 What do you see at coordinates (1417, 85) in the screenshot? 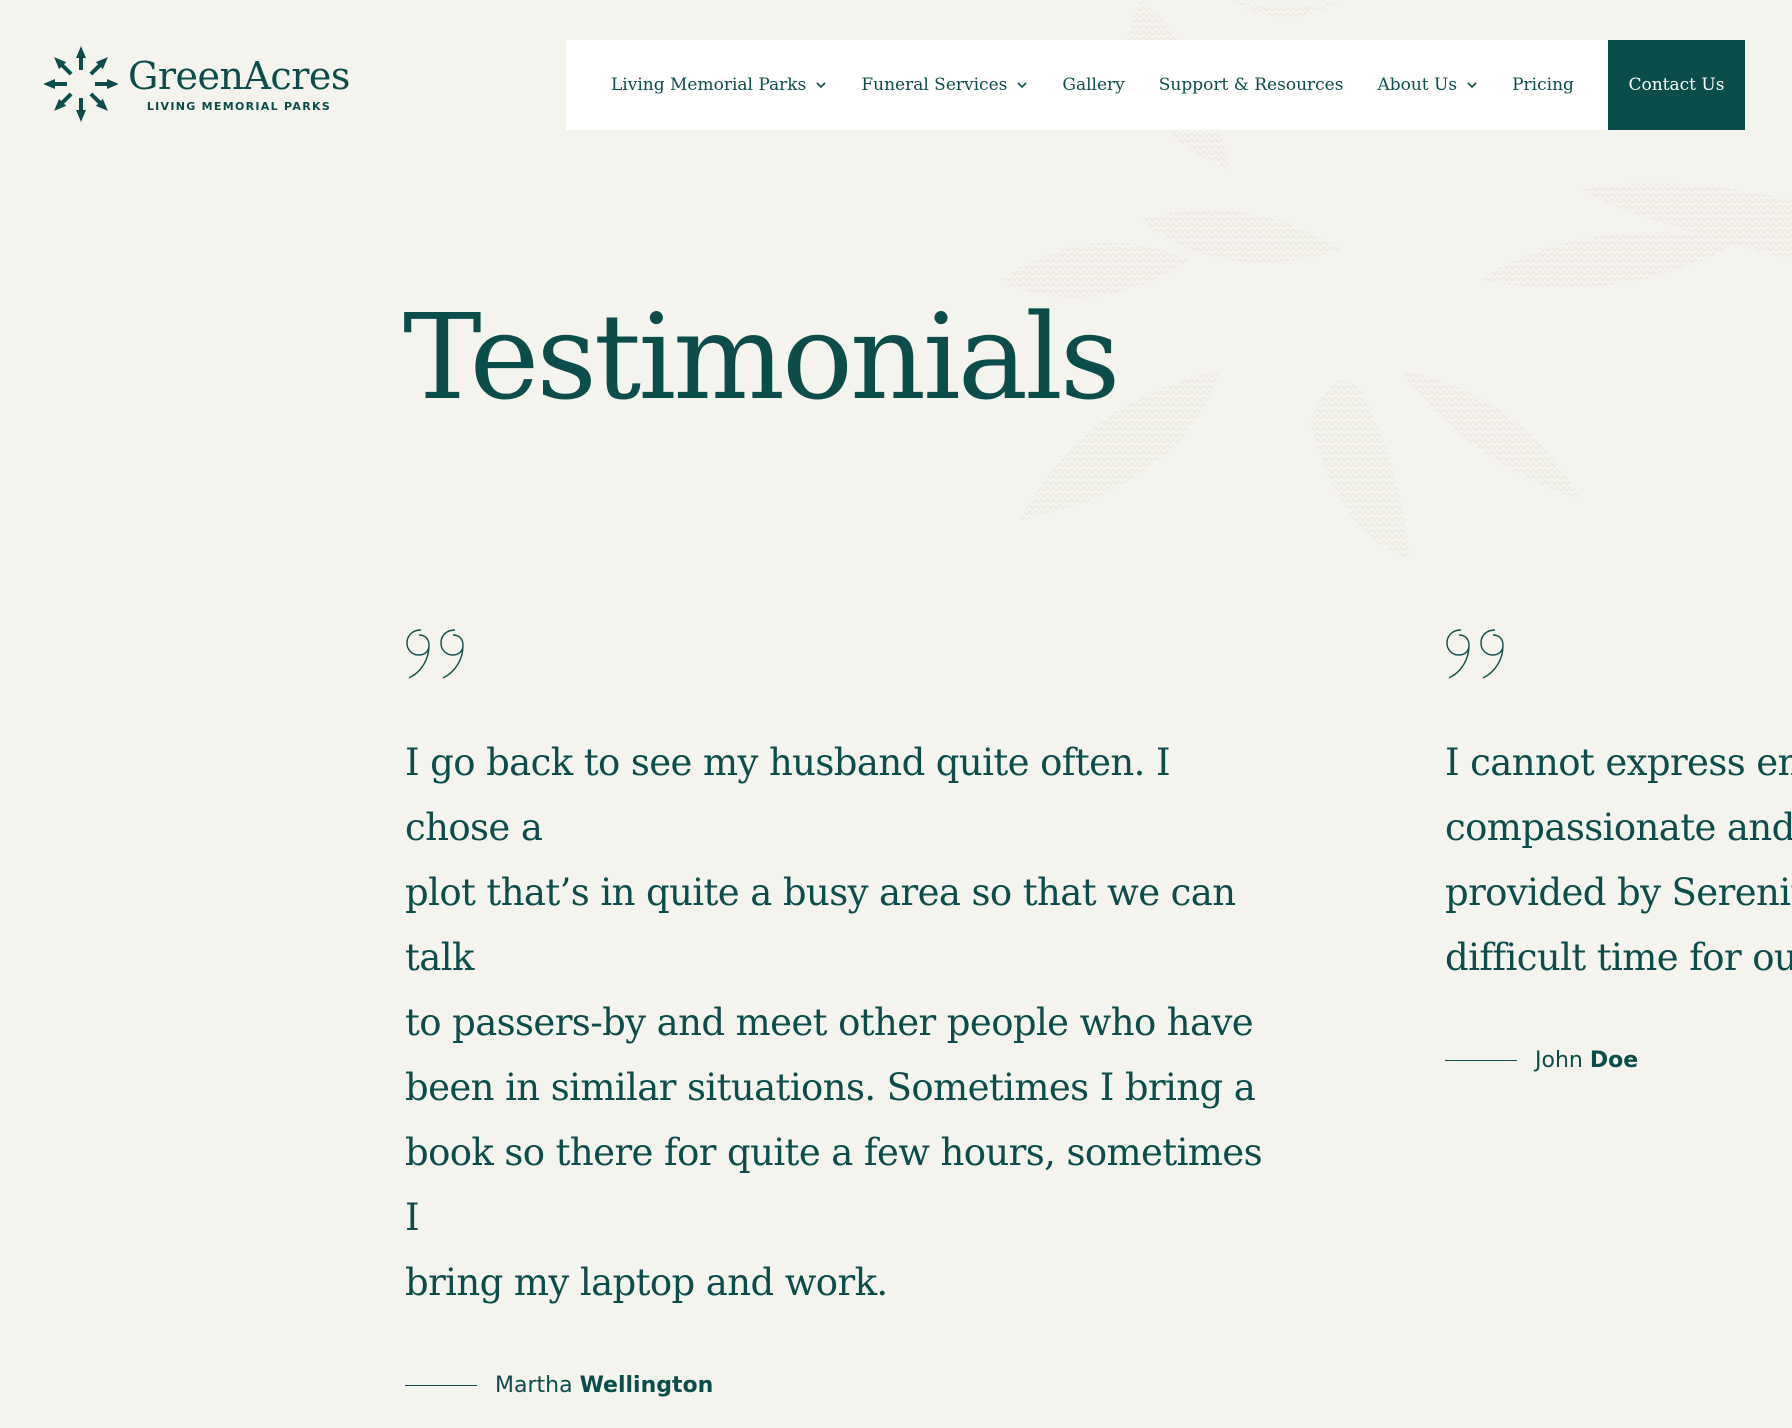
I see `nav-item-label: About Us` at bounding box center [1417, 85].